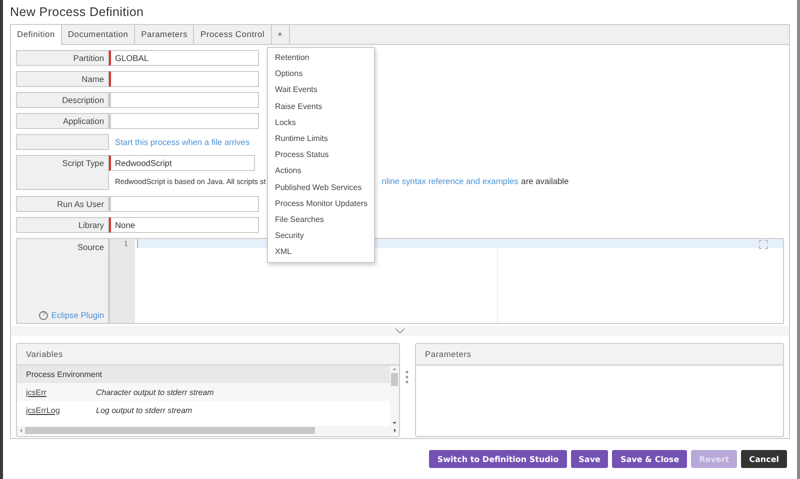 The height and width of the screenshot is (479, 800). I want to click on tab: Process Control, so click(233, 34).